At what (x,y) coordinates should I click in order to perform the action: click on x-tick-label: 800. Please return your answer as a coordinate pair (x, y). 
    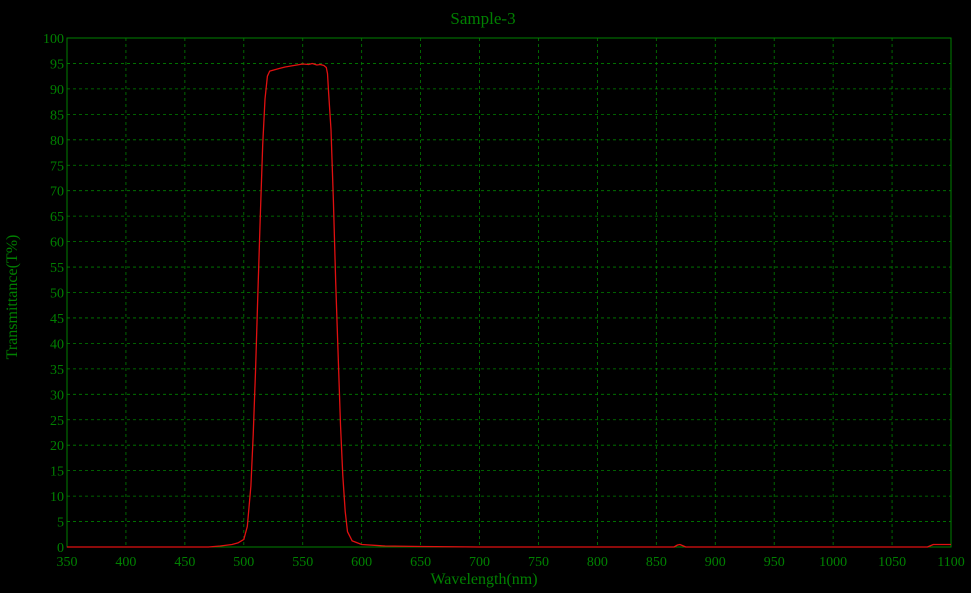
    Looking at the image, I should click on (597, 562).